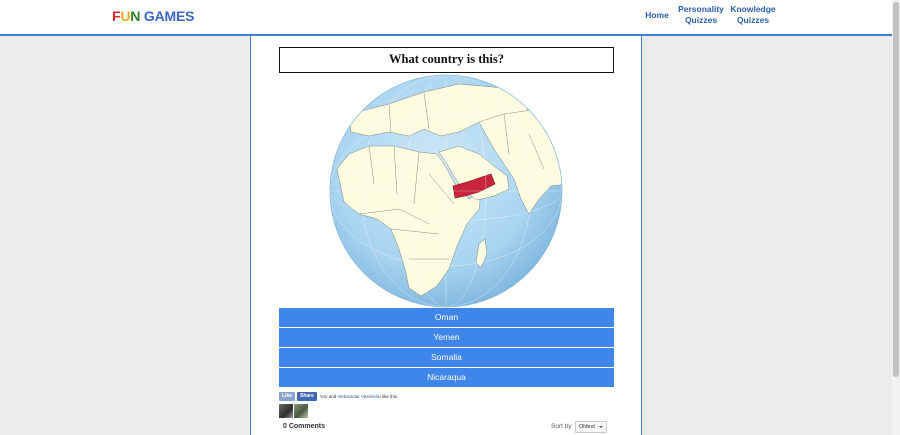 The image size is (900, 435). Describe the element at coordinates (601, 427) in the screenshot. I see `chevron-down-icon` at that location.